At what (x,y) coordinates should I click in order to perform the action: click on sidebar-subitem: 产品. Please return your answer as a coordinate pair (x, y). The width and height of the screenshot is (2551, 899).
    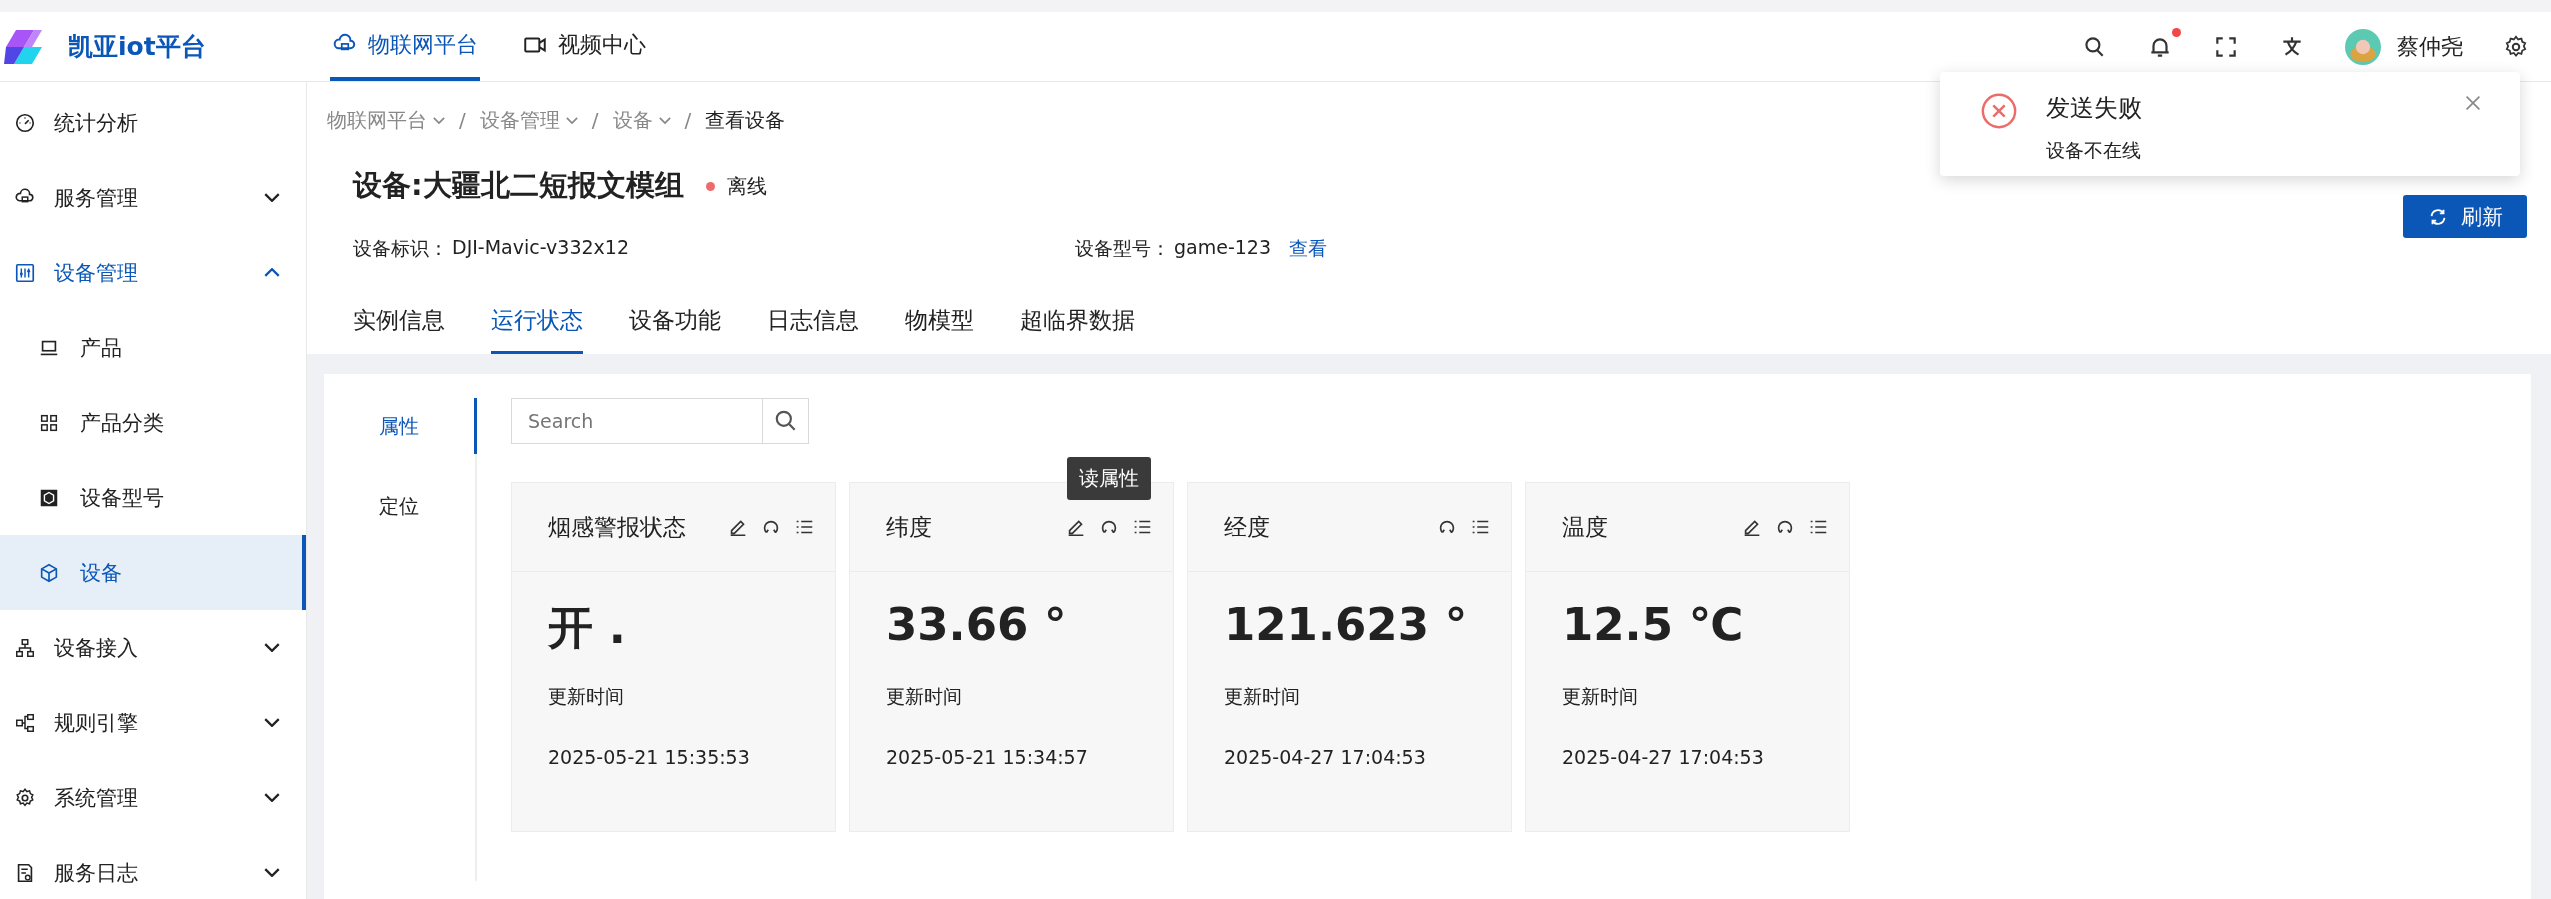
    Looking at the image, I should click on (153, 347).